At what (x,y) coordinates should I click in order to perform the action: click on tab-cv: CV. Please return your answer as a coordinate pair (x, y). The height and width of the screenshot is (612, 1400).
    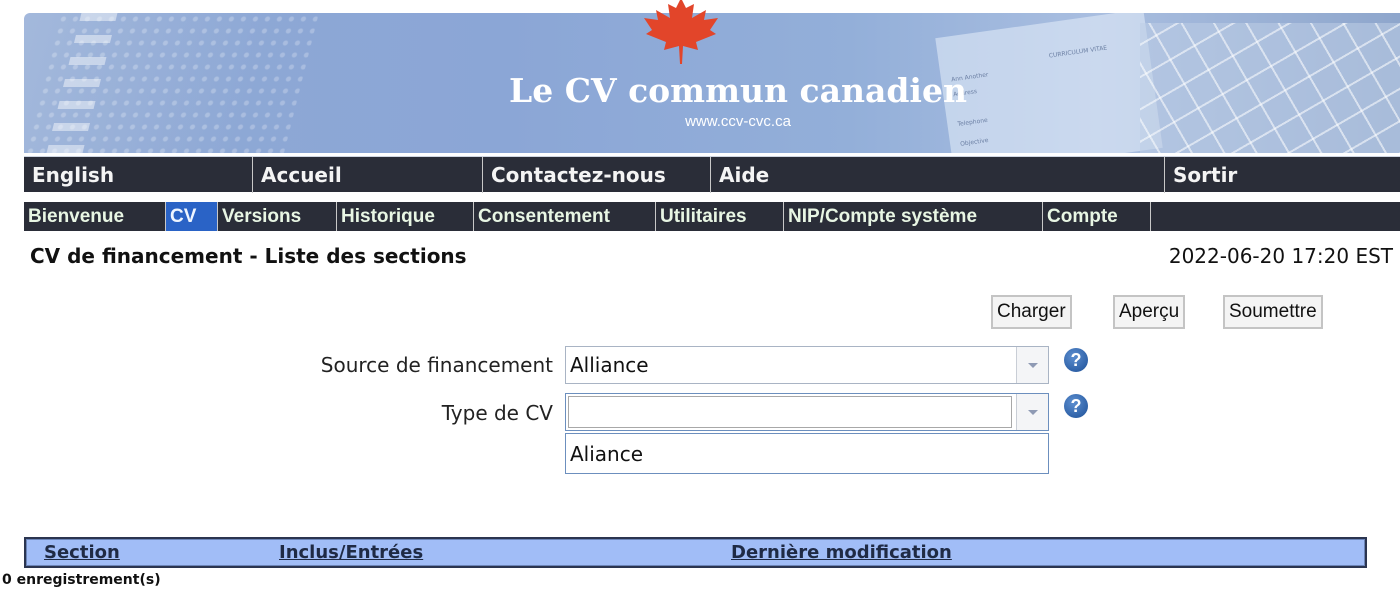
    Looking at the image, I should click on (191, 216).